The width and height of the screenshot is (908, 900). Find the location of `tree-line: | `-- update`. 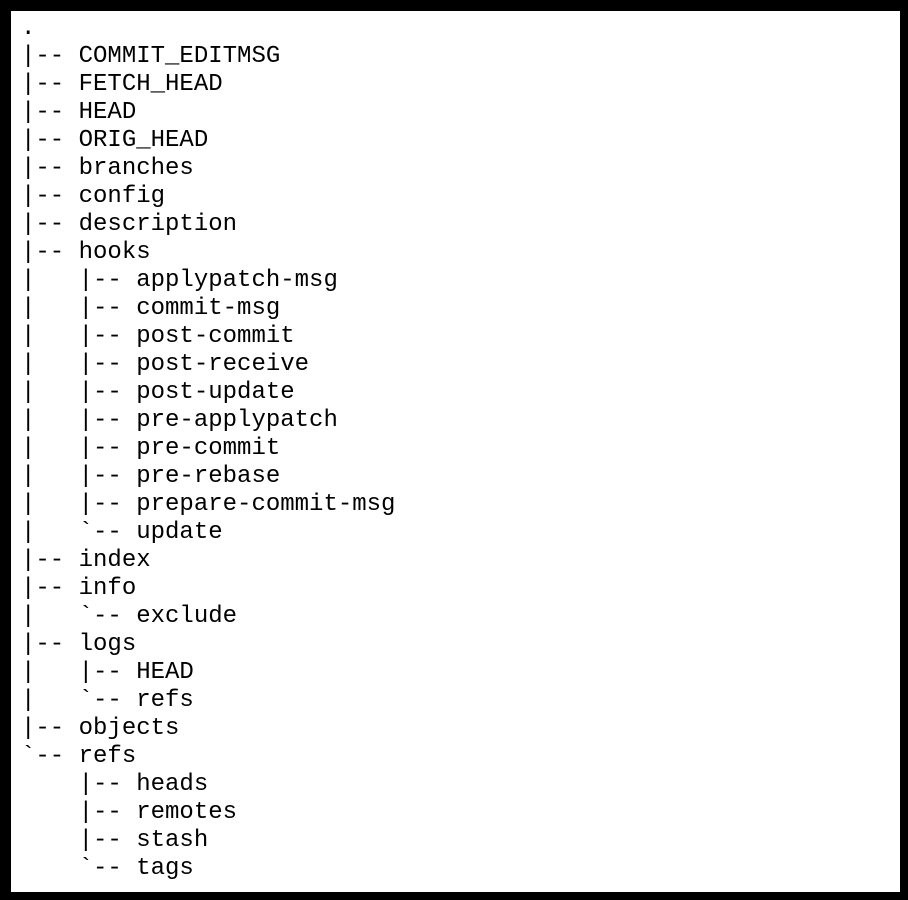

tree-line: | `-- update is located at coordinates (122, 532).